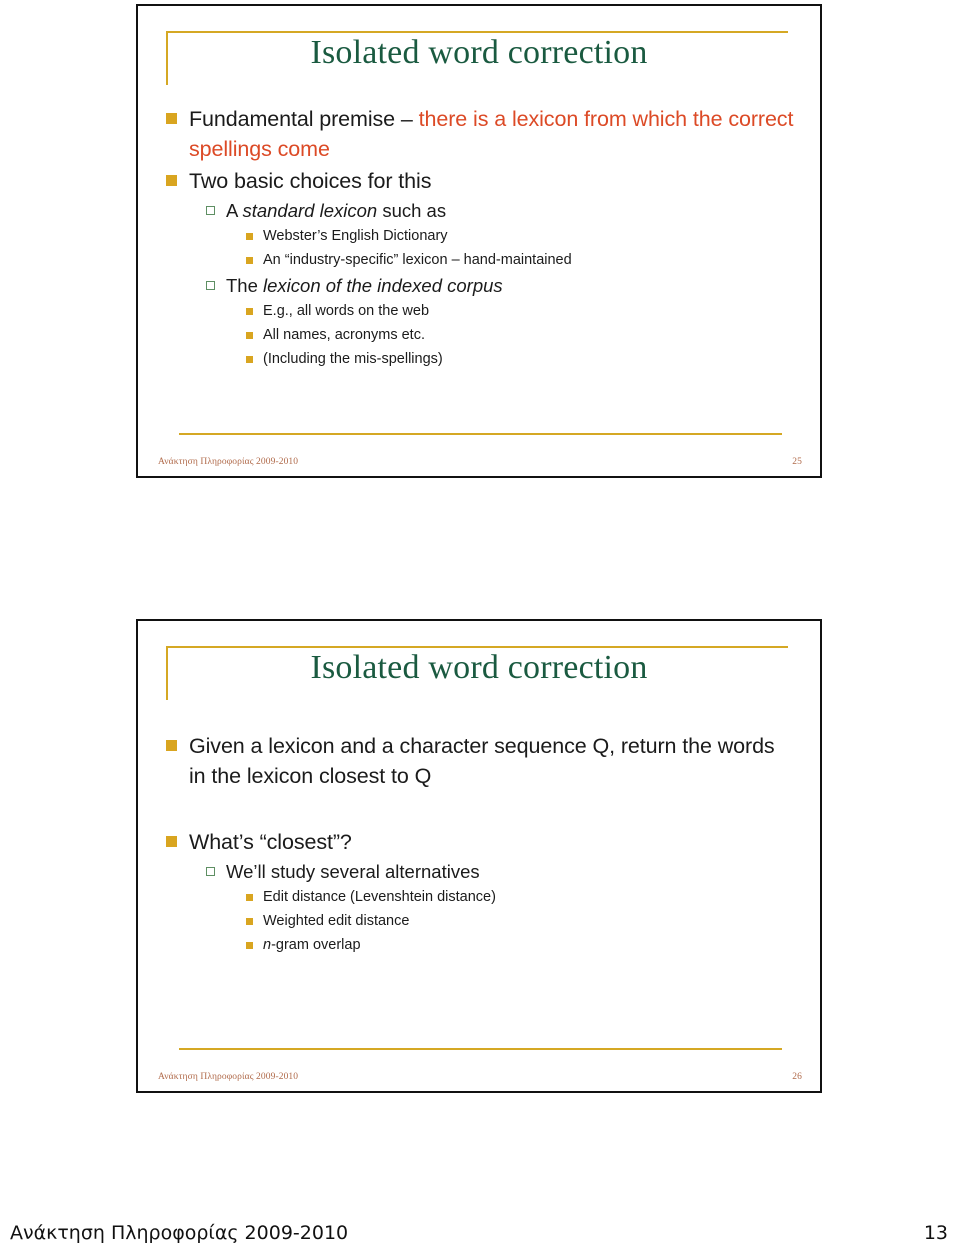  I want to click on slide-2-footer-number: 26, so click(797, 1077).